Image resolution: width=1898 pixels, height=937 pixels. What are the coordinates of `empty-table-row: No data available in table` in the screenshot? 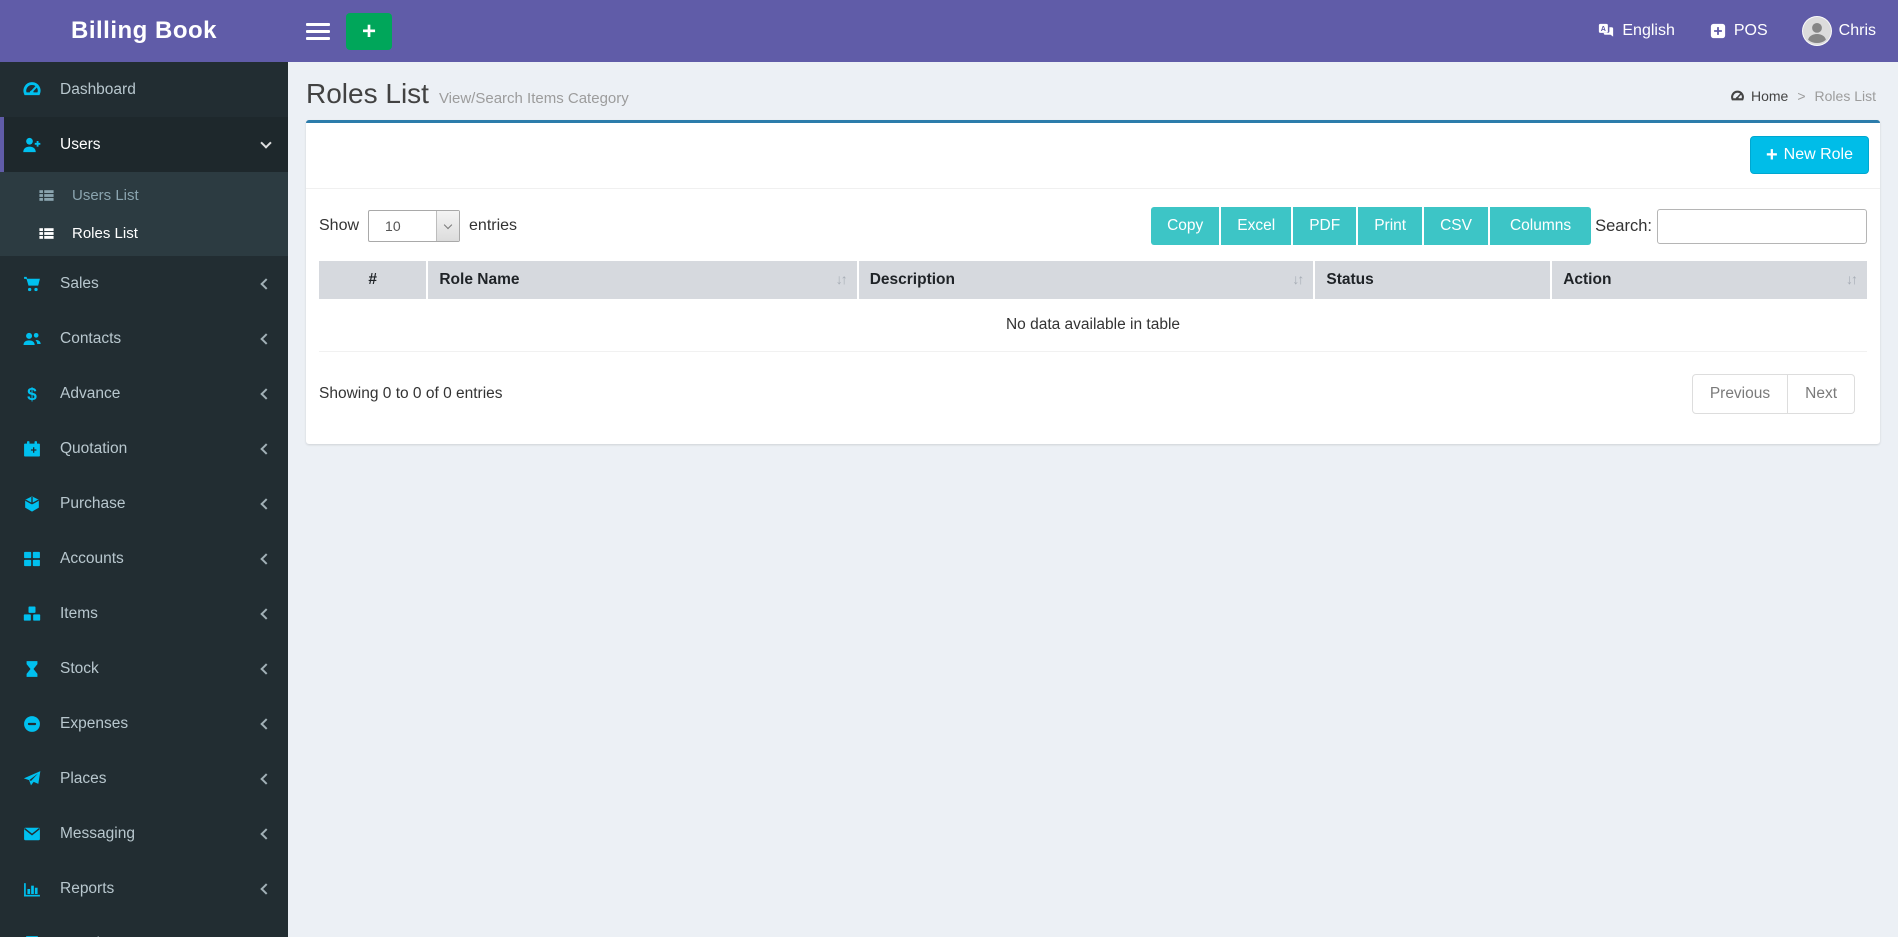 It's located at (1093, 325).